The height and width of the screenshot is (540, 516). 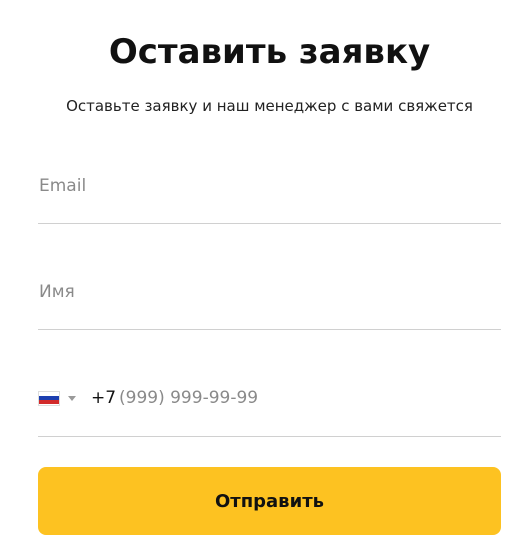 I want to click on email-field-container, so click(x=270, y=196).